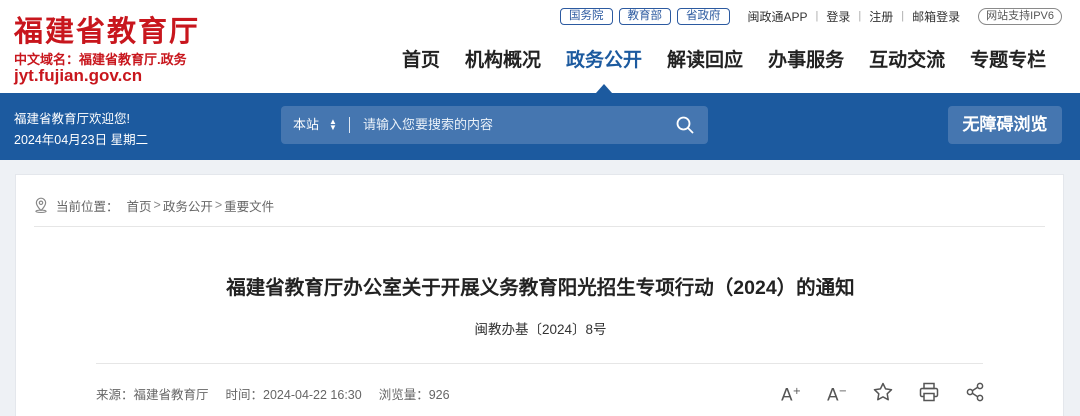 This screenshot has width=1080, height=416. What do you see at coordinates (188, 205) in the screenshot?
I see `breadcrumb-gov-affairs: 政务公开` at bounding box center [188, 205].